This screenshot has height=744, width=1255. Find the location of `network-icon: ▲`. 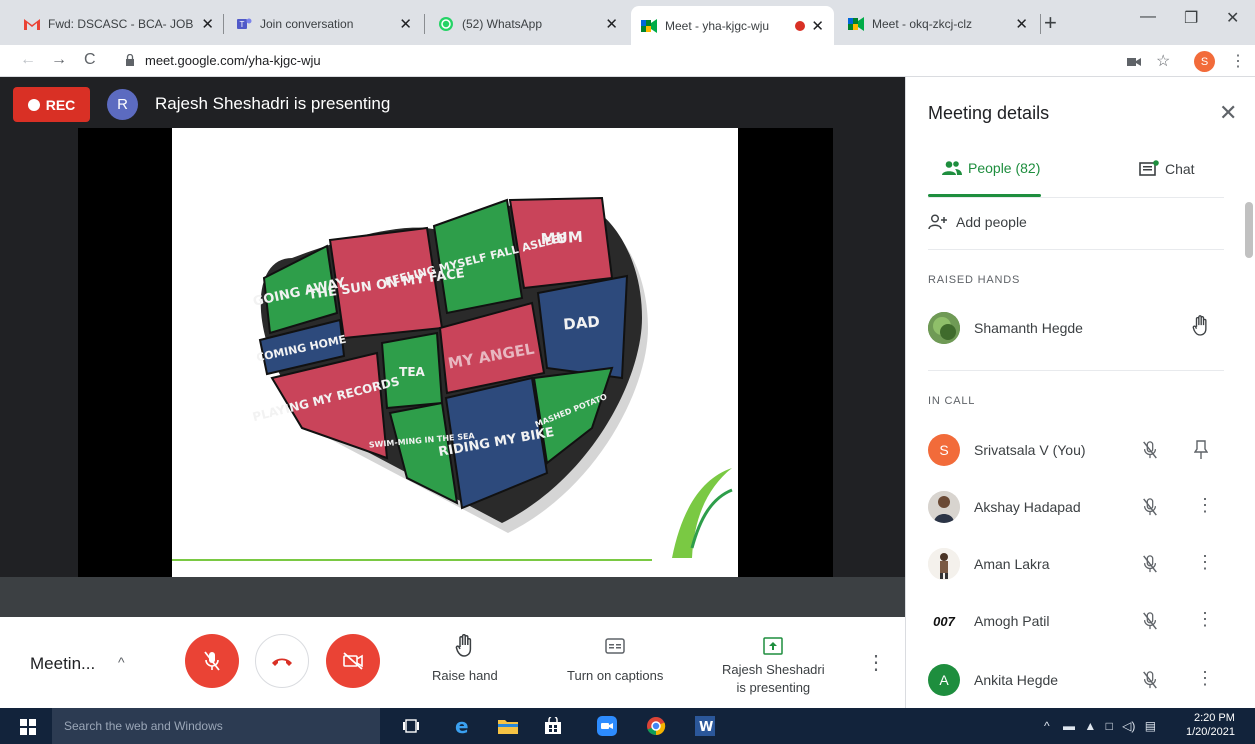

network-icon: ▲ is located at coordinates (1090, 726).